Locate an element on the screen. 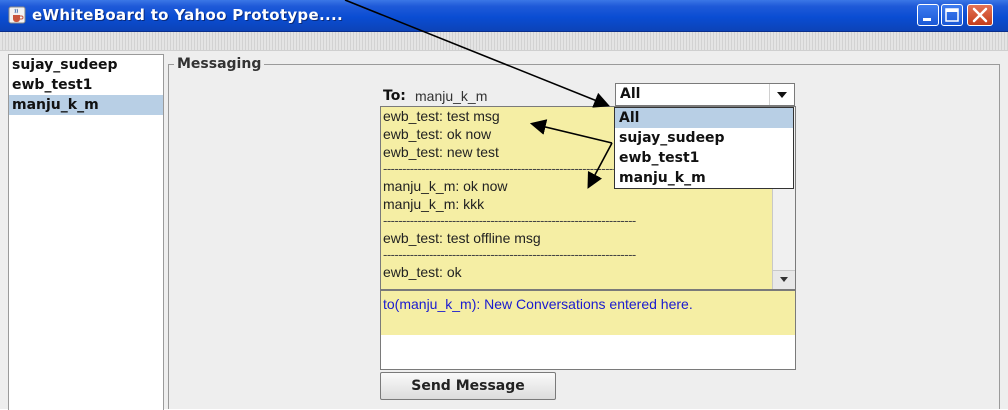 This screenshot has width=1008, height=410. minimize-icon is located at coordinates (927, 19).